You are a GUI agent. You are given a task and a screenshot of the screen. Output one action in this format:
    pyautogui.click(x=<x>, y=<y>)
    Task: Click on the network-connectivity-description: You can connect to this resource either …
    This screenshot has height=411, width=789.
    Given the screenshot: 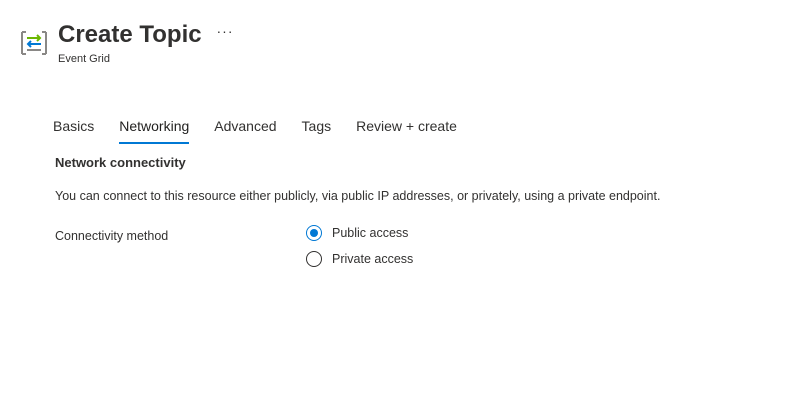 What is the action you would take?
    pyautogui.click(x=358, y=196)
    